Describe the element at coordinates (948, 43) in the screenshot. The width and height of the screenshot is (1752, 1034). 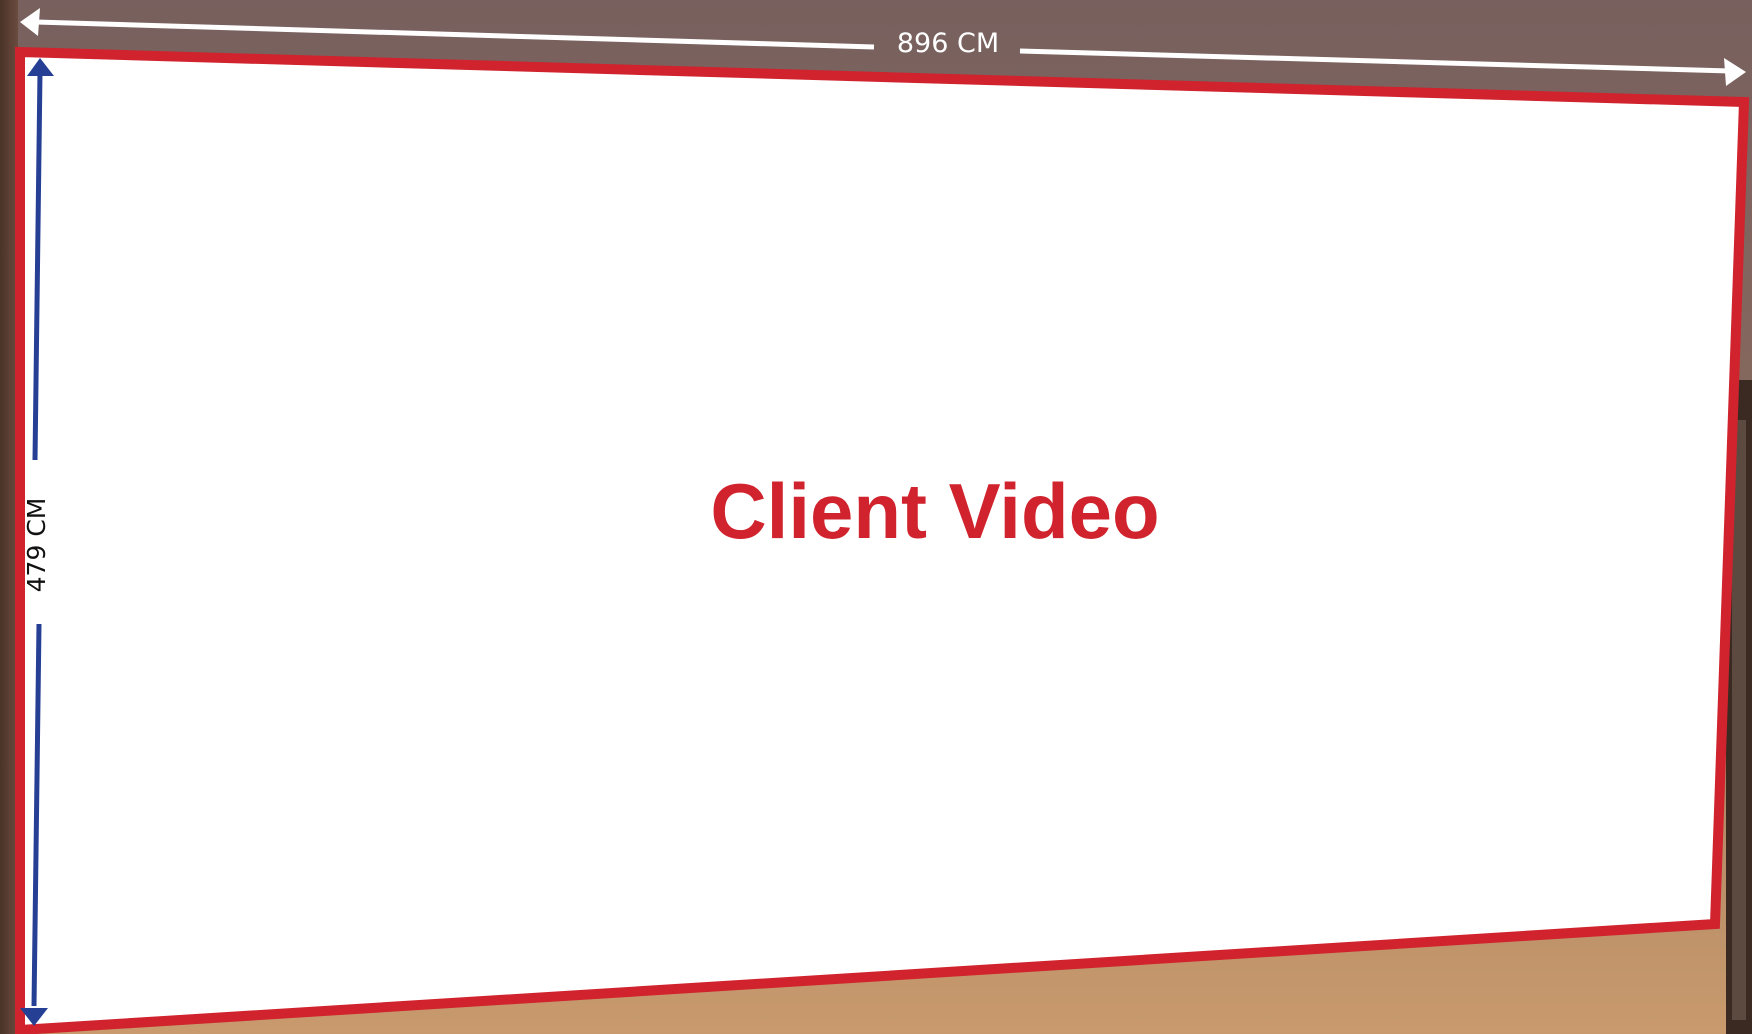
I see `width-label: 896 CM` at that location.